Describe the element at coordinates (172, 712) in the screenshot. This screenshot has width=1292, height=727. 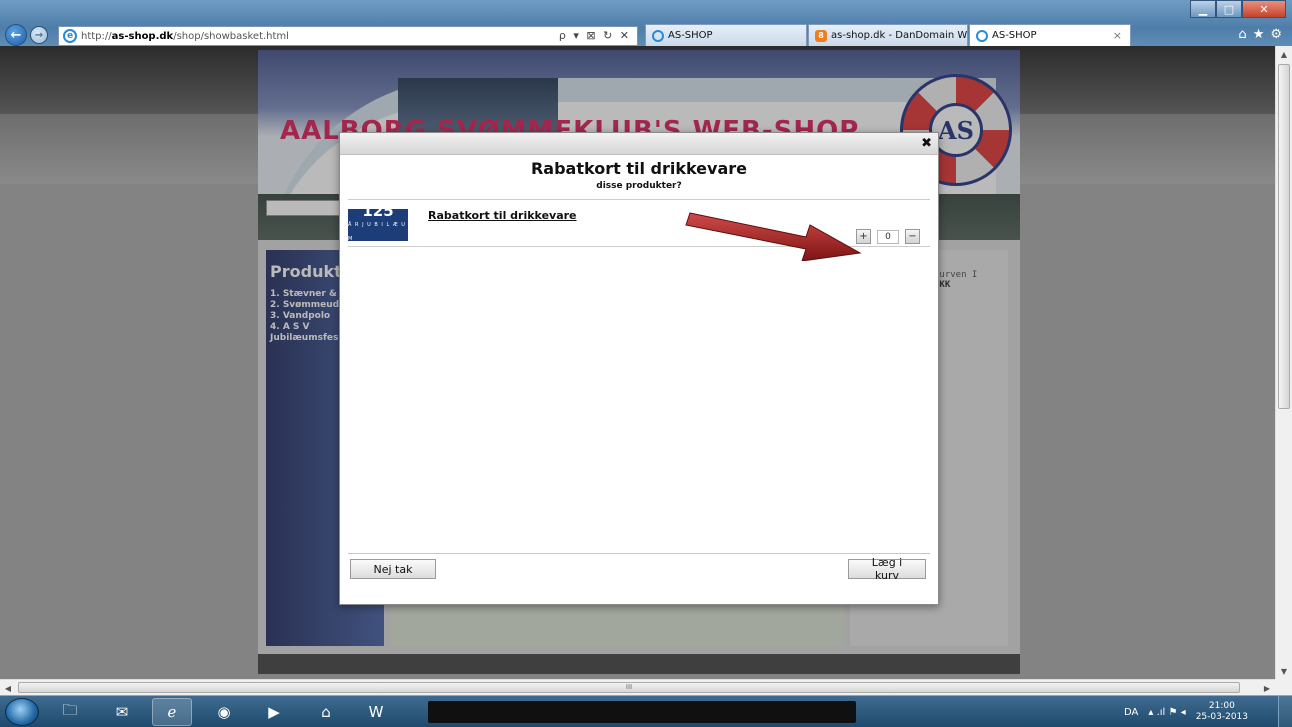
I see `taskbar-ie-icon: ℯ` at that location.